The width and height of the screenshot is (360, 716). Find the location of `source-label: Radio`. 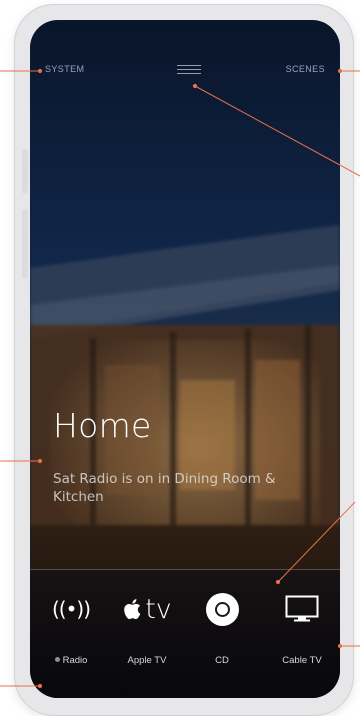

source-label: Radio is located at coordinates (75, 660).